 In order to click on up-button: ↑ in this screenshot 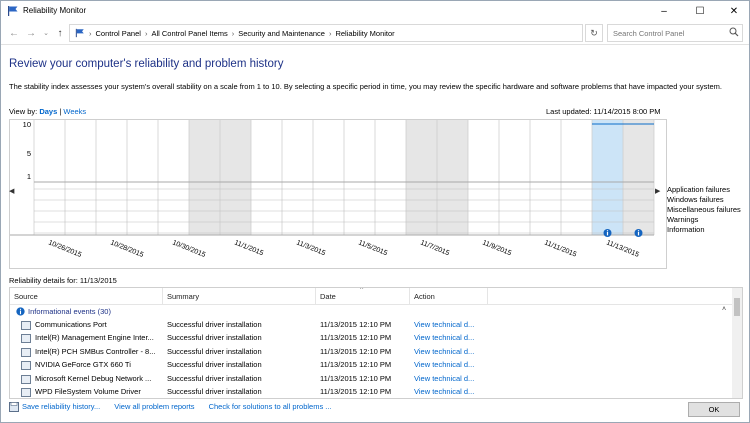, I will do `click(60, 33)`.